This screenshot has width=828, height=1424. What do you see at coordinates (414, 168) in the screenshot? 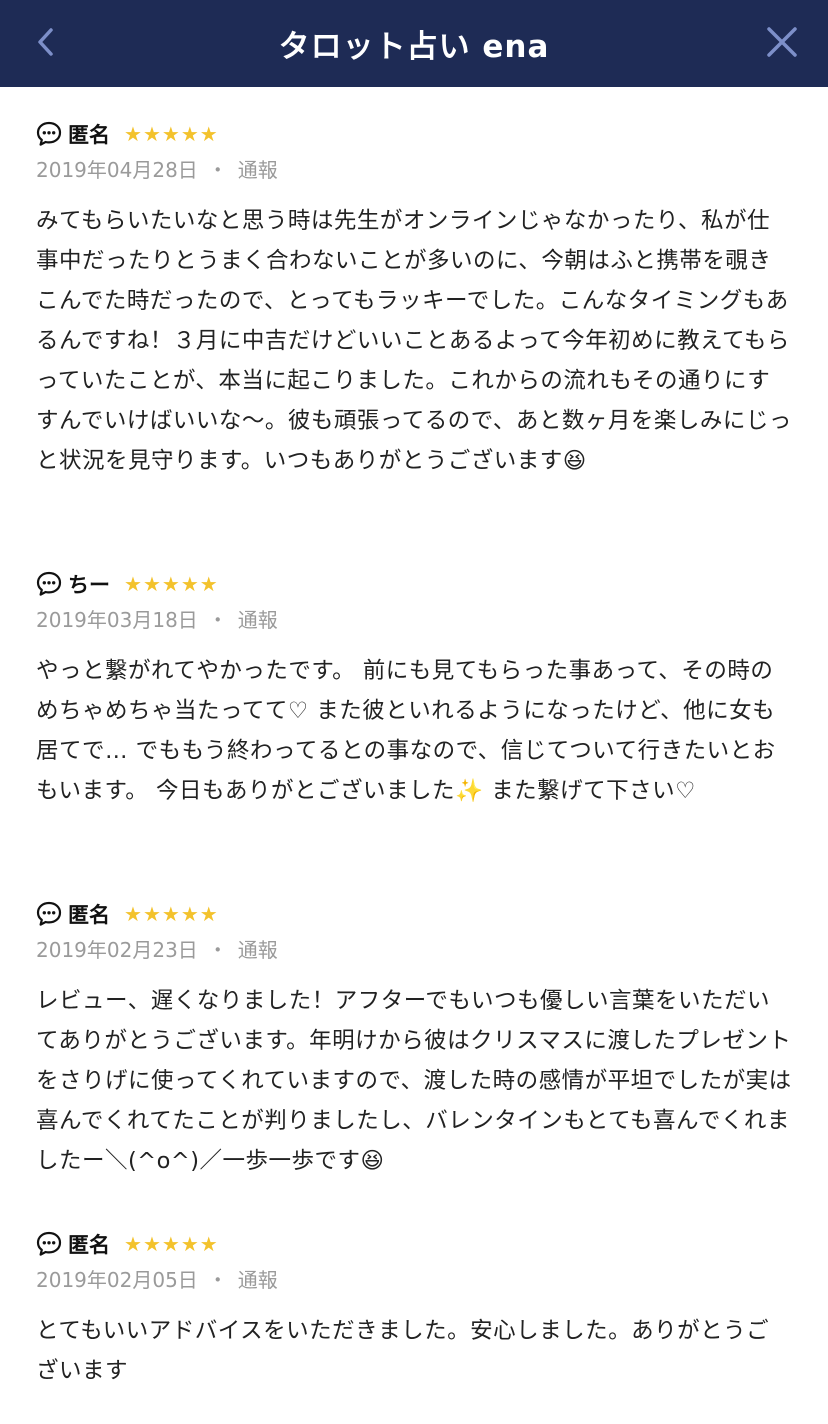
I see `review-meta: 2019年04月28日 ・ 通報` at bounding box center [414, 168].